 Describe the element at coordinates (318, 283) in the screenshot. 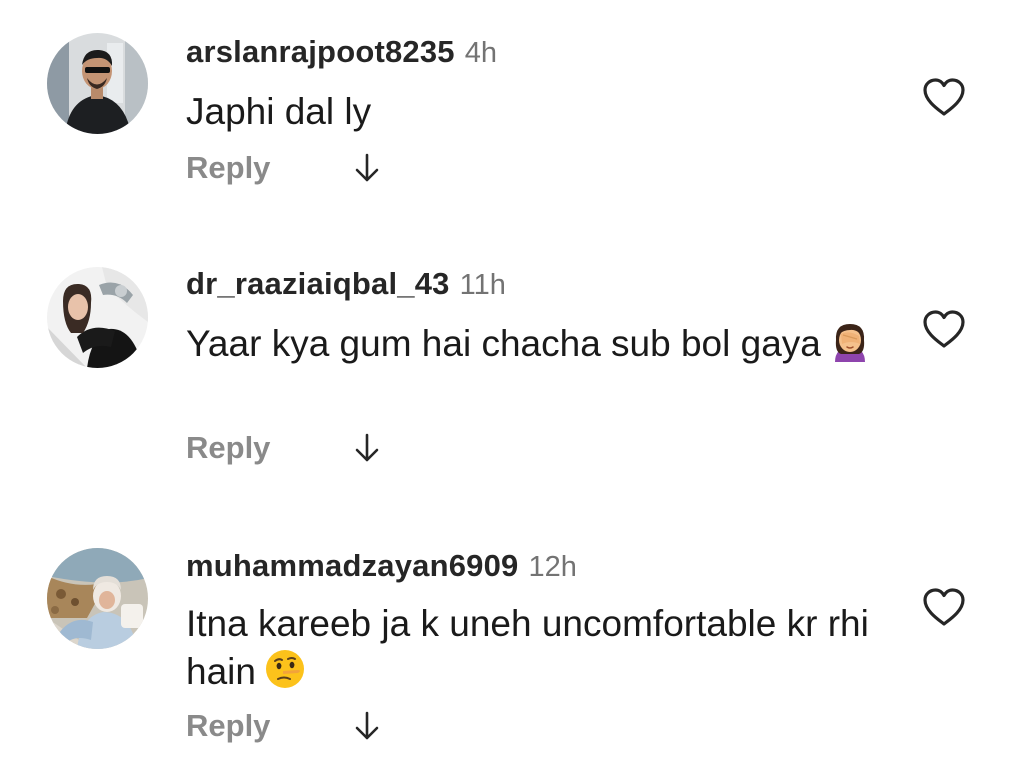

I see `username: dr_raaziaiqbal_43` at that location.